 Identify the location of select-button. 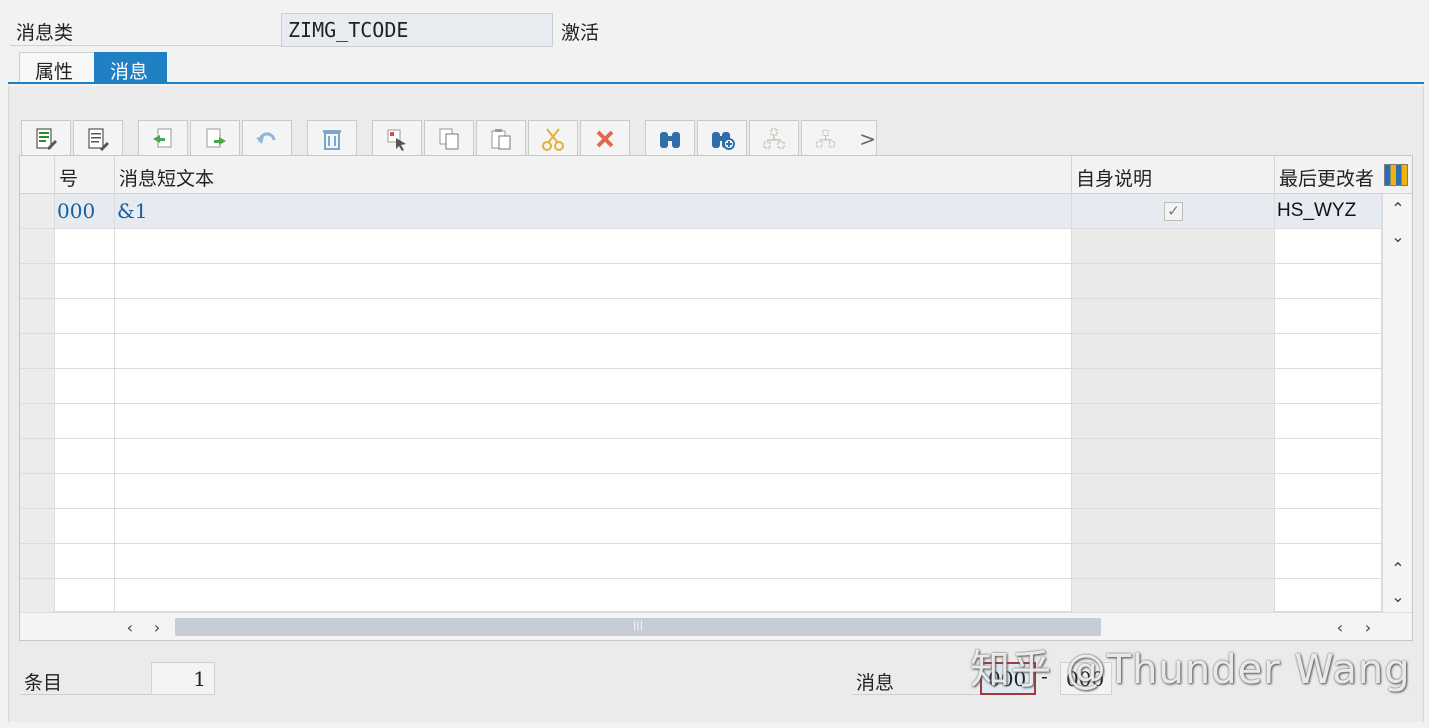
(397, 138).